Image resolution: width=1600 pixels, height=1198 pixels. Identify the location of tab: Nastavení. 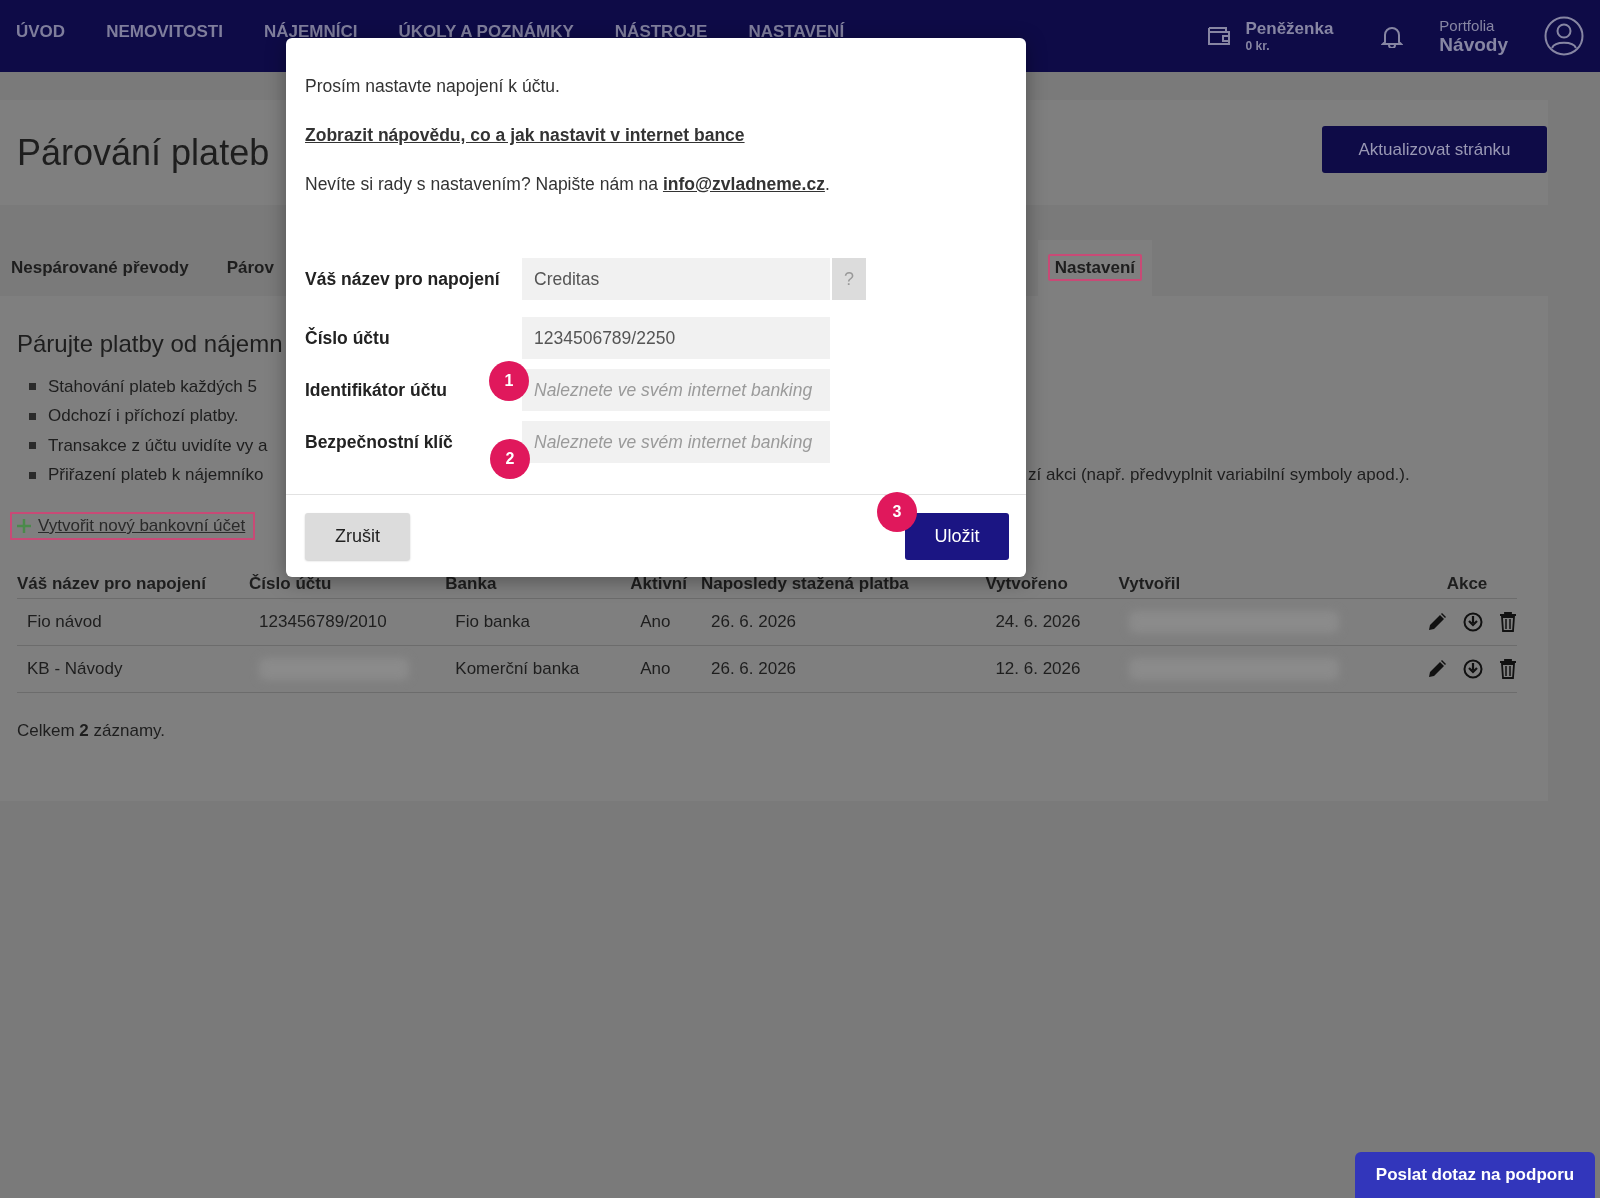
(1094, 268).